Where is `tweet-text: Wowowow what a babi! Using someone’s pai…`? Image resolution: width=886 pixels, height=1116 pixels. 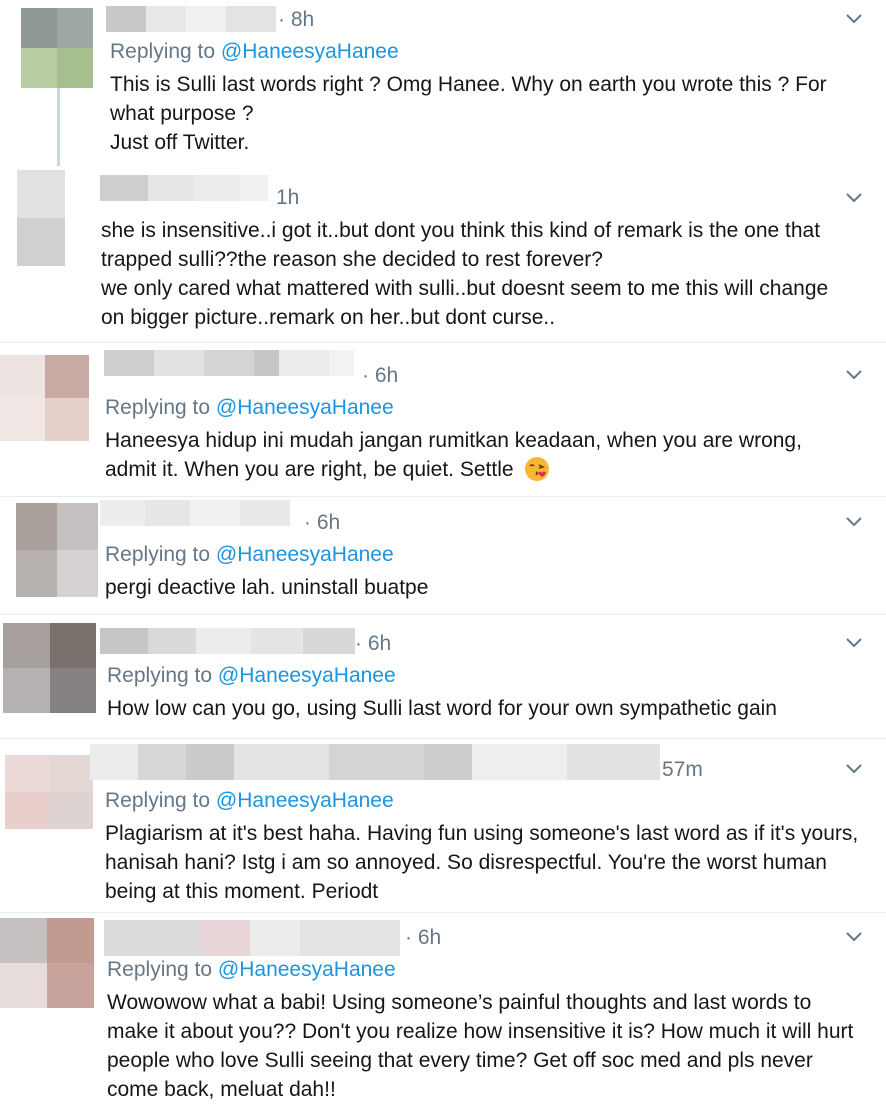
tweet-text: Wowowow what a babi! Using someone’s pai… is located at coordinates (480, 1046).